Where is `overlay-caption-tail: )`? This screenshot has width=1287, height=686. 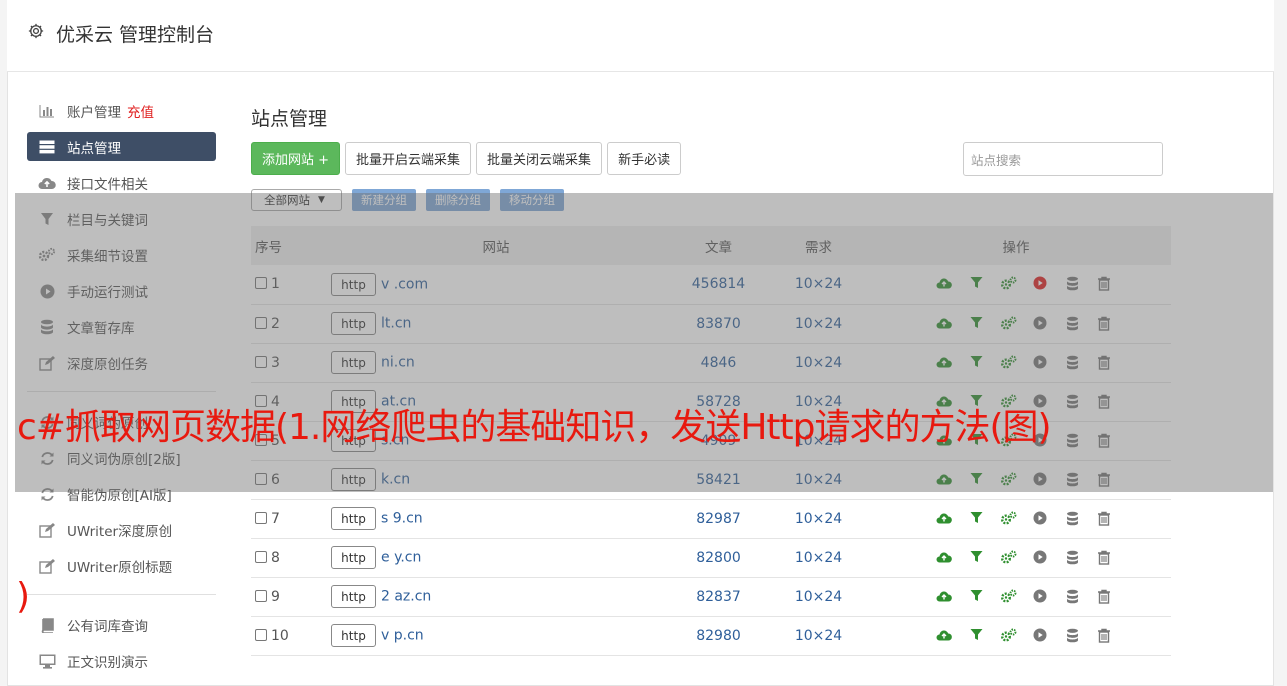
overlay-caption-tail: ) is located at coordinates (23, 596).